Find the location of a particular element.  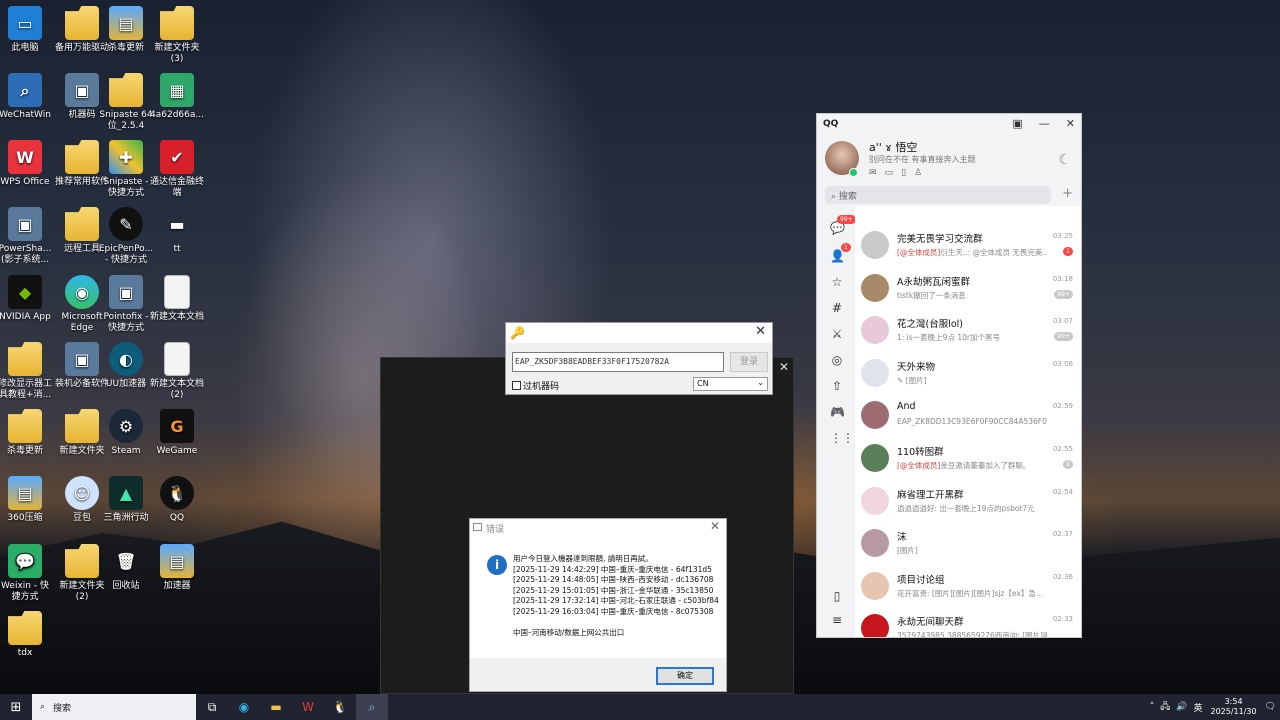

taskbar-search: ⌕ 搜索 is located at coordinates (114, 707).